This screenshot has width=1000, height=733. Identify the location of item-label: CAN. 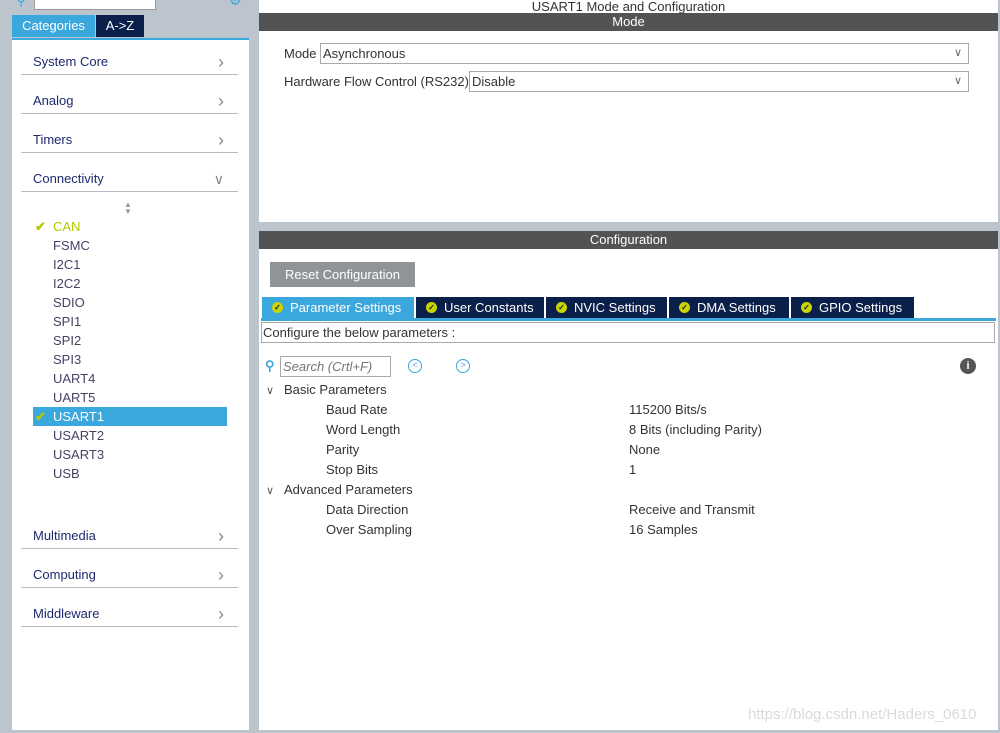
(67, 226).